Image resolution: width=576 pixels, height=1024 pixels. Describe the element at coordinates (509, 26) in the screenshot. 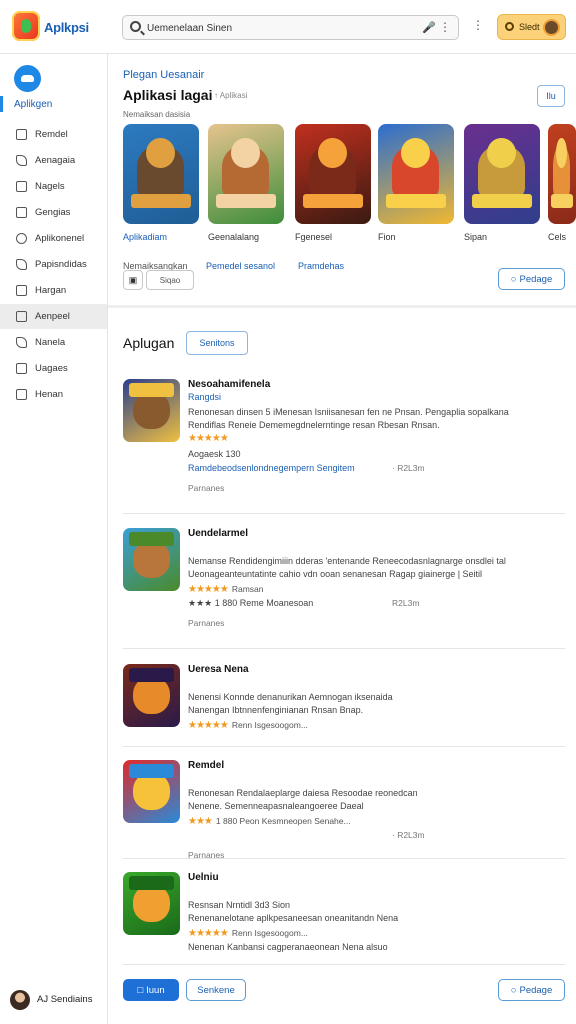

I see `search-icon` at that location.